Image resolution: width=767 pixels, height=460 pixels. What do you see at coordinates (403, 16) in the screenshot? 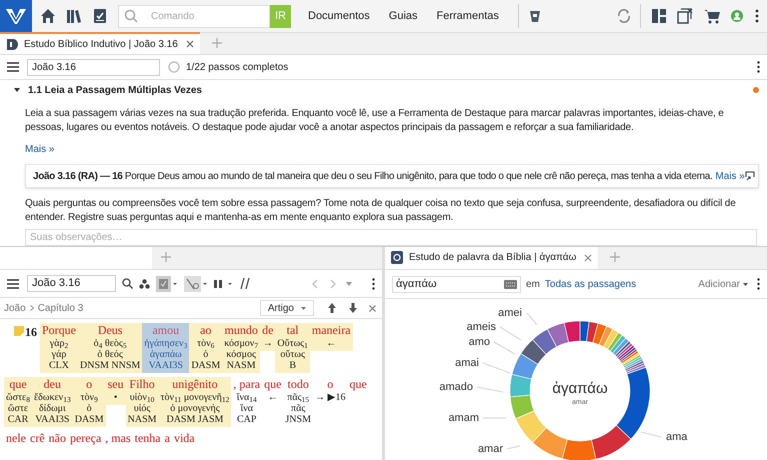
I see `menu-item: Guias` at bounding box center [403, 16].